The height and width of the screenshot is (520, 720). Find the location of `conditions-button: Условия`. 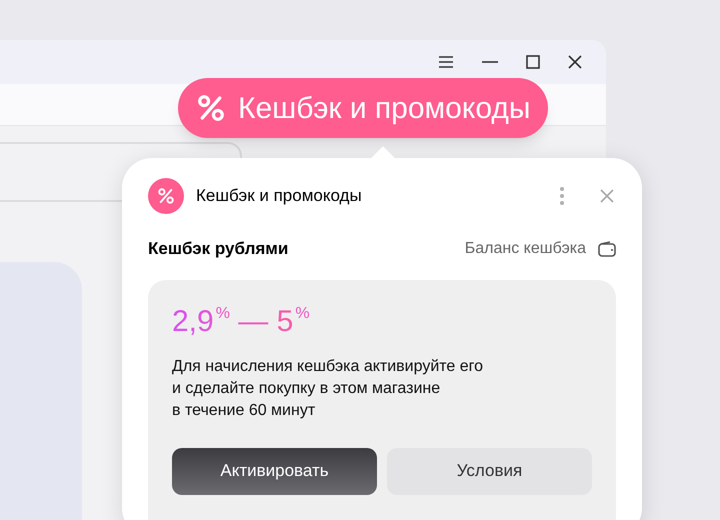

conditions-button: Условия is located at coordinates (489, 471).